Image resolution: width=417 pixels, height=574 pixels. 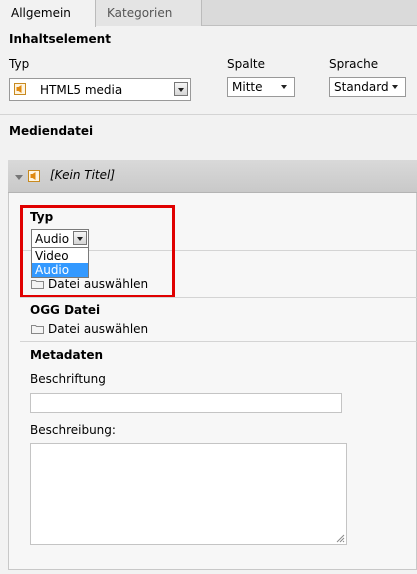 What do you see at coordinates (354, 64) in the screenshot?
I see `sprache-label: Sprache` at bounding box center [354, 64].